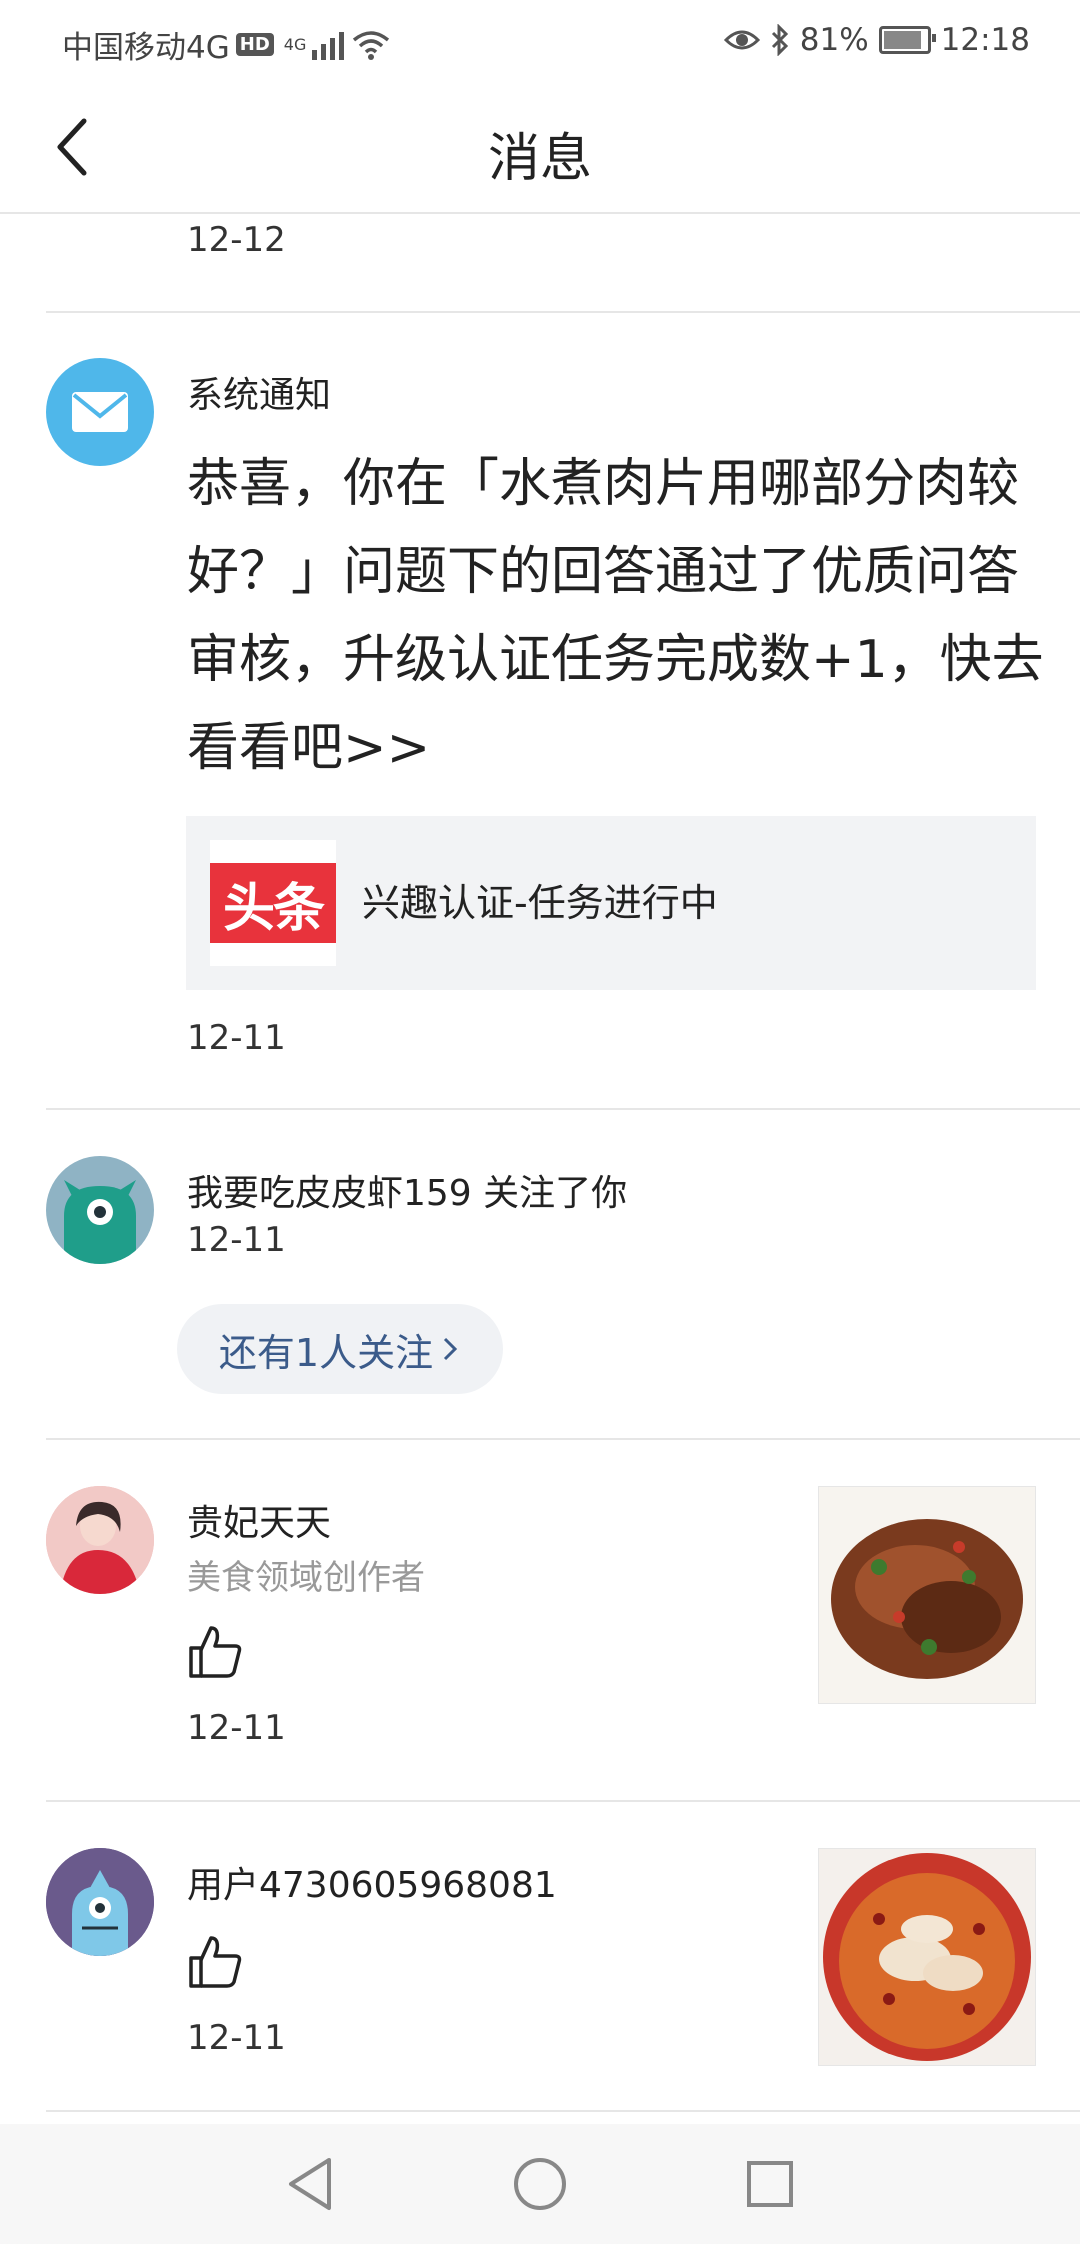 Image resolution: width=1080 pixels, height=2244 pixels. What do you see at coordinates (834, 40) in the screenshot?
I see `battery-percent: 81%` at bounding box center [834, 40].